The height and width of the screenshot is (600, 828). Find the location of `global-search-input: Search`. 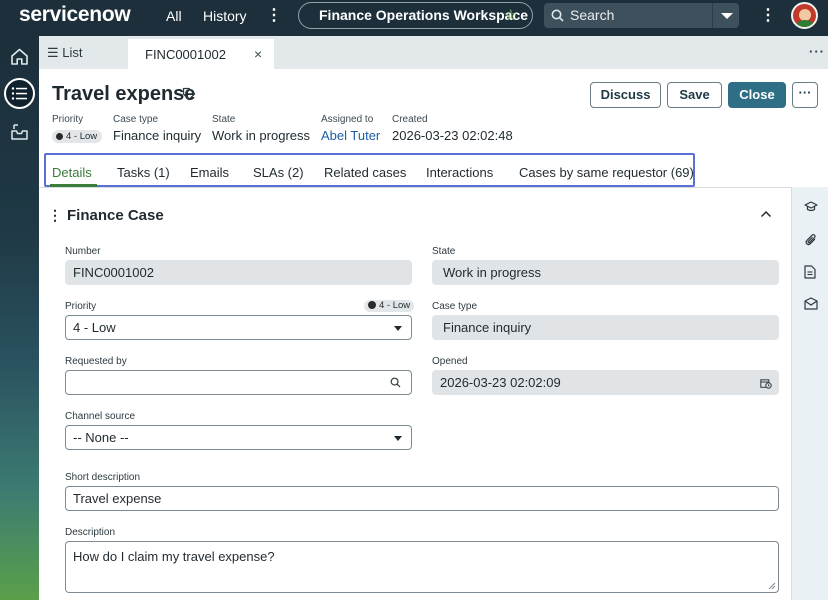

global-search-input: Search is located at coordinates (628, 15).